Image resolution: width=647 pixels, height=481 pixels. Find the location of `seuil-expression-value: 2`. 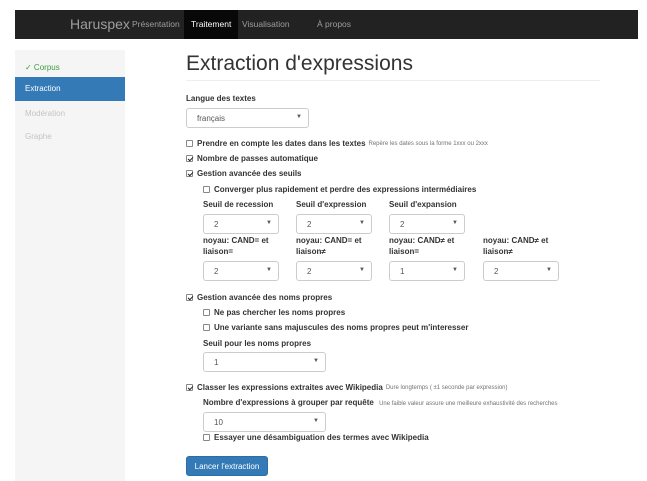

seuil-expression-value: 2 is located at coordinates (309, 224).